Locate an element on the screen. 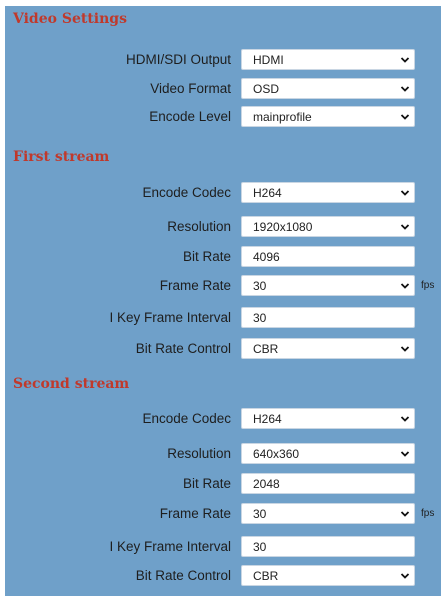 This screenshot has width=441, height=596. first-bit-rate-label: Bit Rate is located at coordinates (206, 256).